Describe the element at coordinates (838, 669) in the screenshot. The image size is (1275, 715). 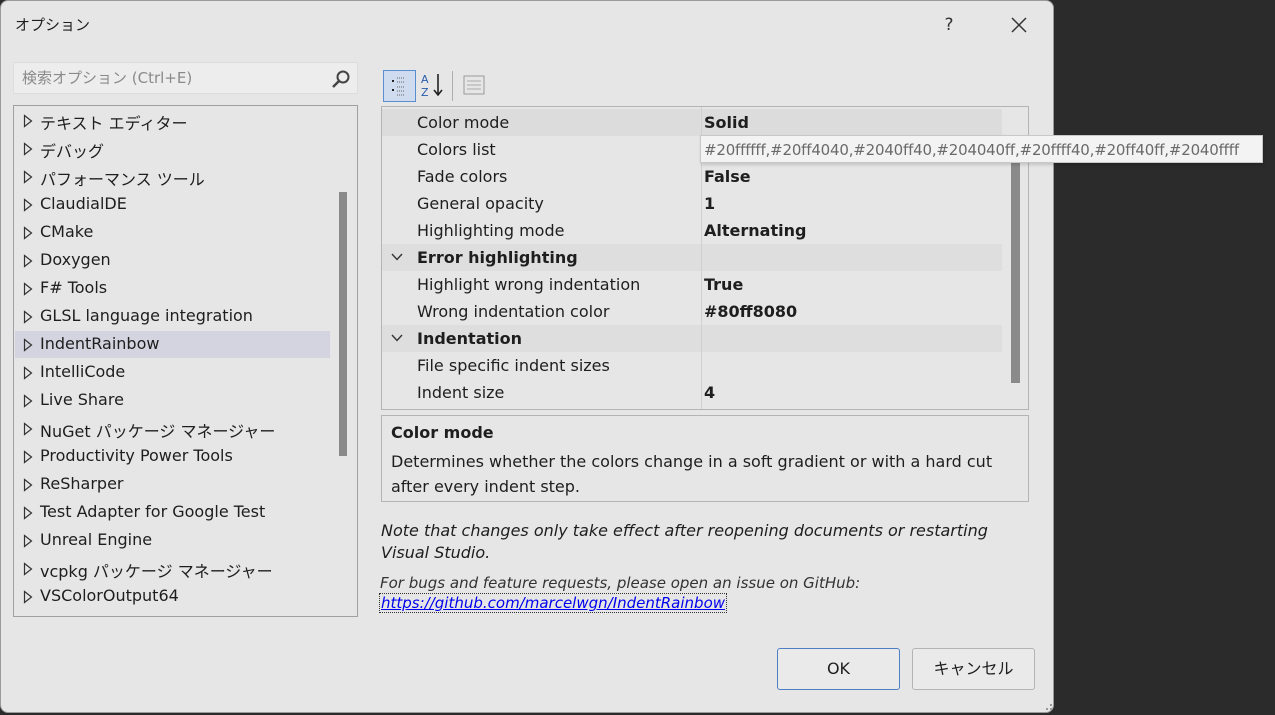
I see `ok-button: OK` at that location.